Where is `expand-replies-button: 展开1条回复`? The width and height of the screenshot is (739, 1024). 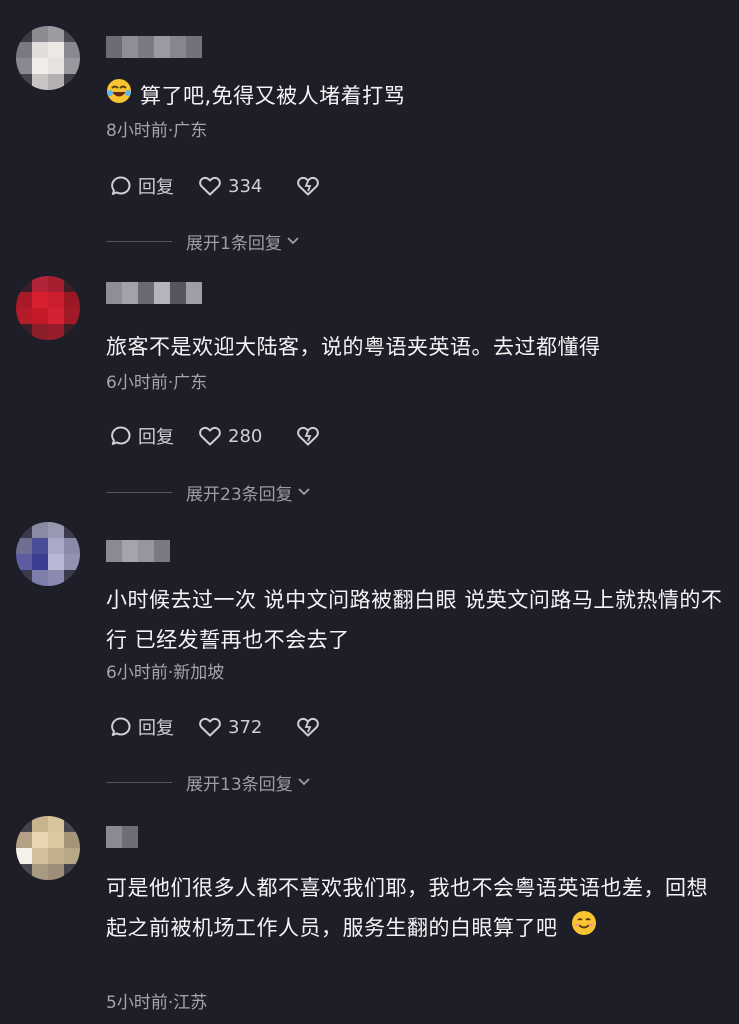 expand-replies-button: 展开1条回复 is located at coordinates (203, 242).